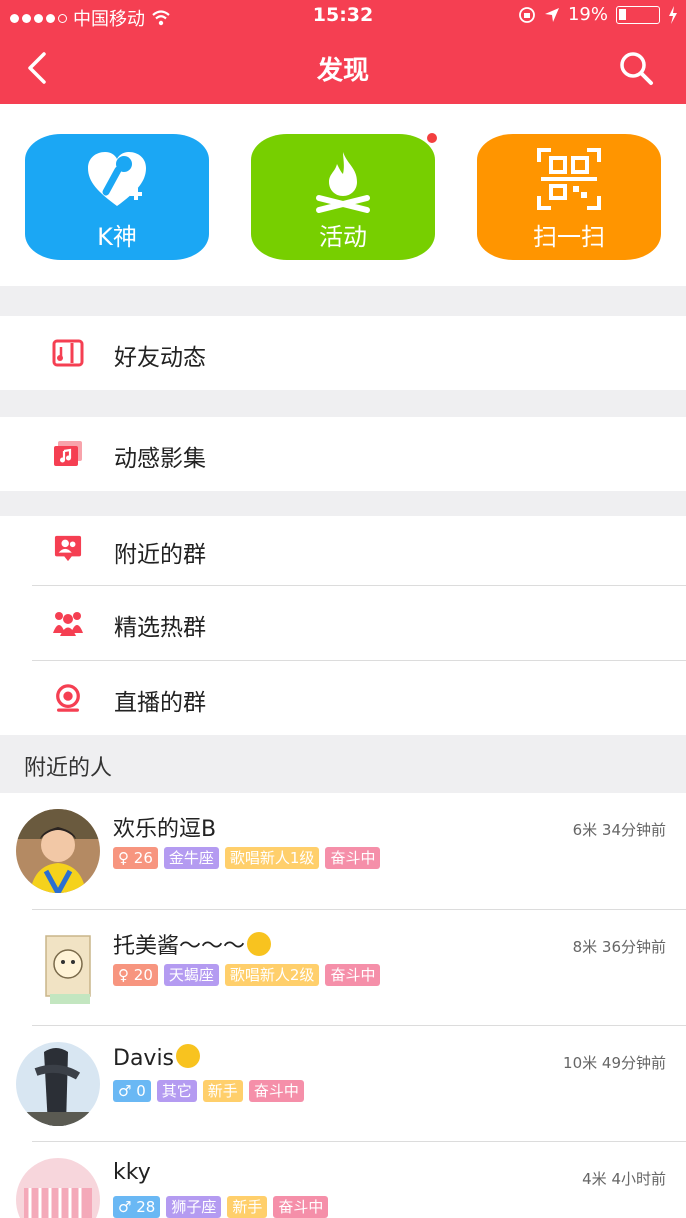 This screenshot has width=686, height=1218. What do you see at coordinates (117, 179) in the screenshot?
I see `karaoke-mic-heart-icon` at bounding box center [117, 179].